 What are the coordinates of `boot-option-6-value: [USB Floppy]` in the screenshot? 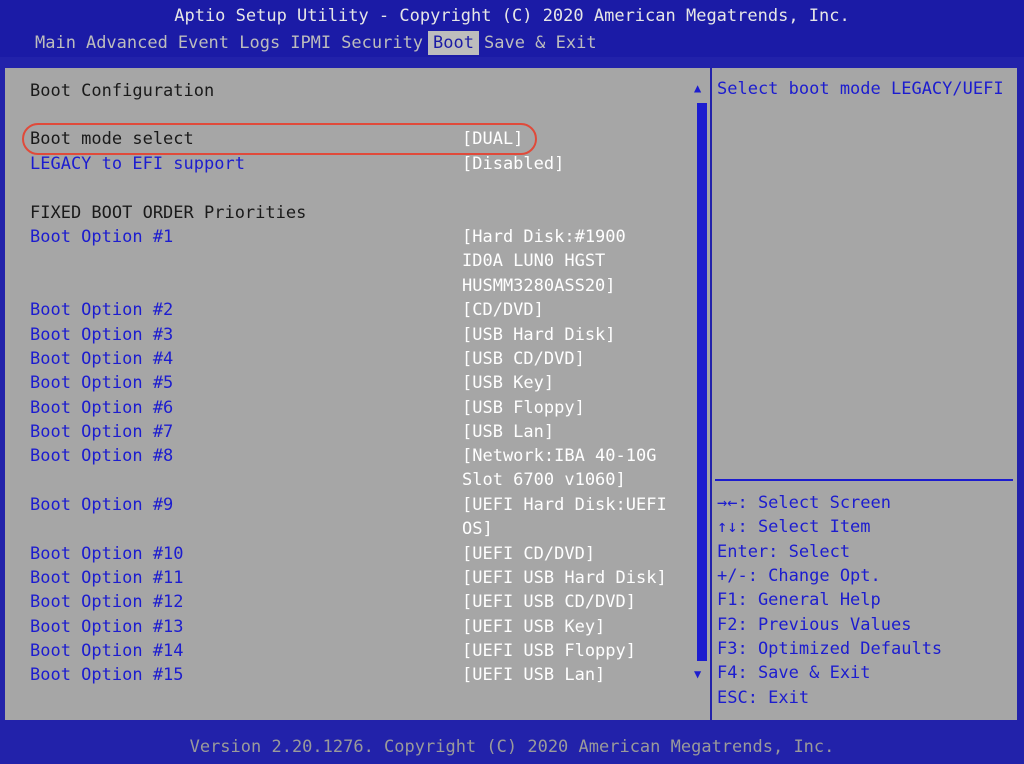 It's located at (523, 408).